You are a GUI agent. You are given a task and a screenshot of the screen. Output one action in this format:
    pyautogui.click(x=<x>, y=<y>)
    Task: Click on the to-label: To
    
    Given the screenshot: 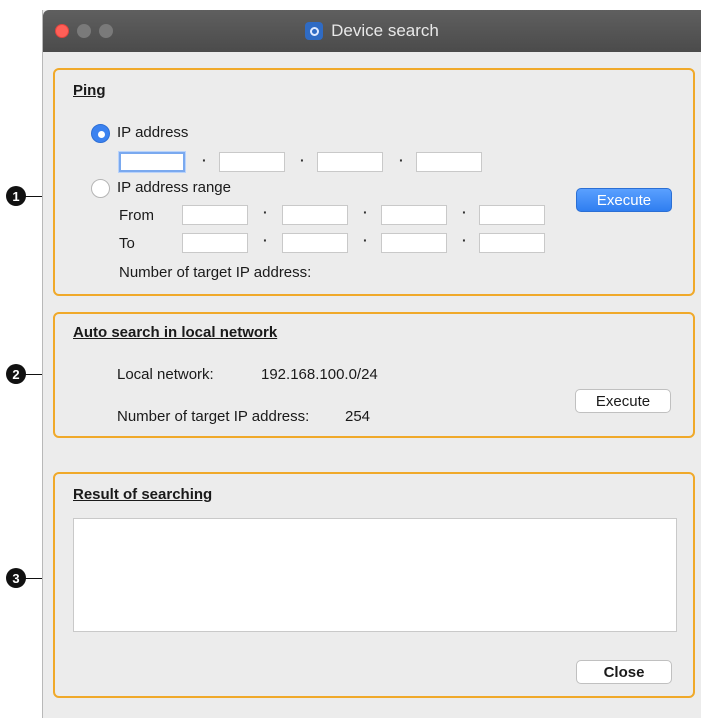 What is the action you would take?
    pyautogui.click(x=127, y=243)
    